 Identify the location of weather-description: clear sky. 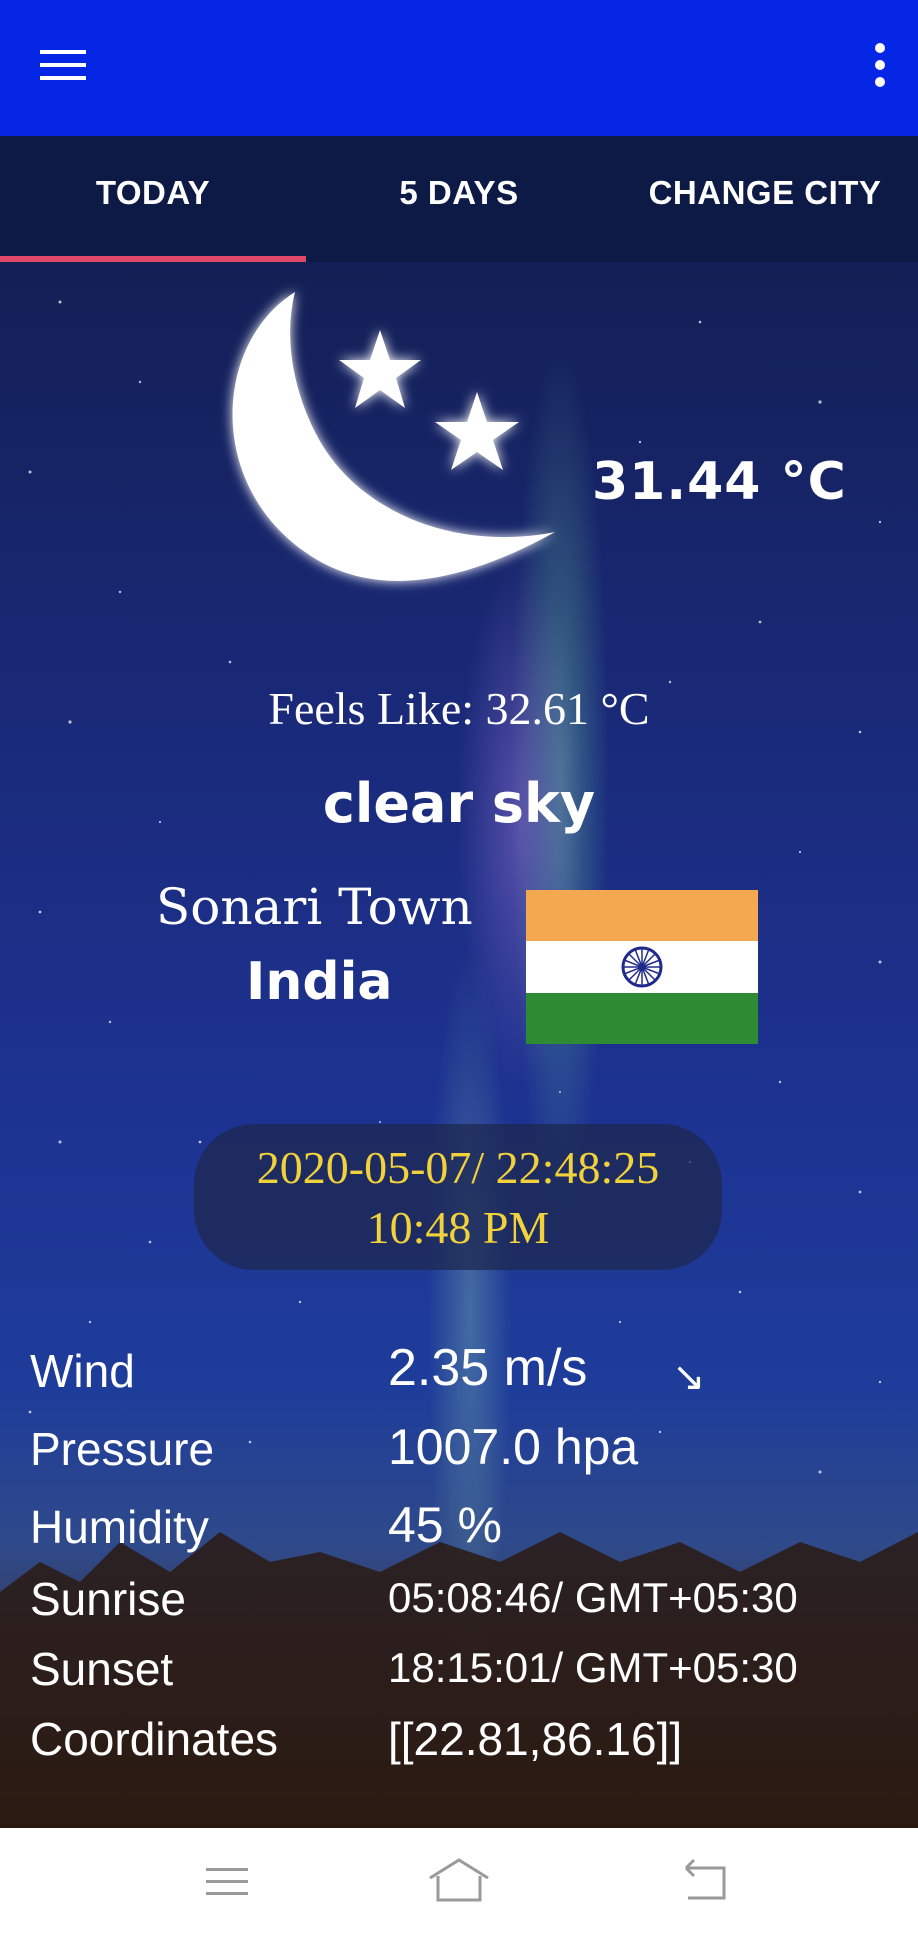
(459, 803).